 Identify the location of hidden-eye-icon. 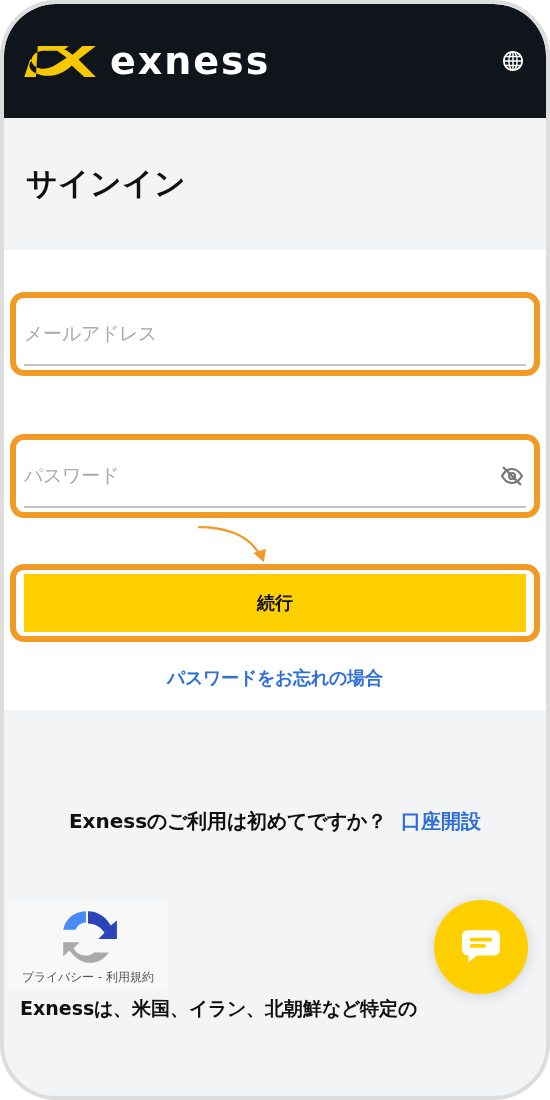
(512, 476).